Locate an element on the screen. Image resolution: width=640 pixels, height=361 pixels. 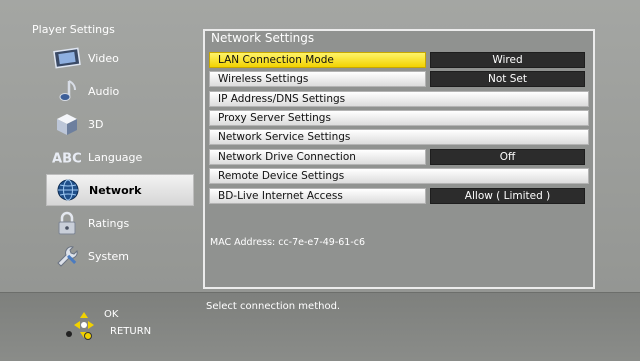
mac-address: MAC Address: cc-7e-e7-49-61-c6 is located at coordinates (288, 242).